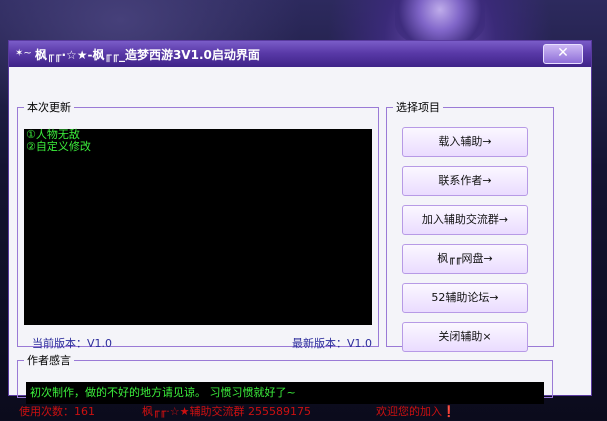 This screenshot has height=421, width=607. I want to click on title-bar: ✶~ 枫╓╓·☆★-枫╓╓_造梦西游3V1.0启动界面 ✕, so click(300, 54).